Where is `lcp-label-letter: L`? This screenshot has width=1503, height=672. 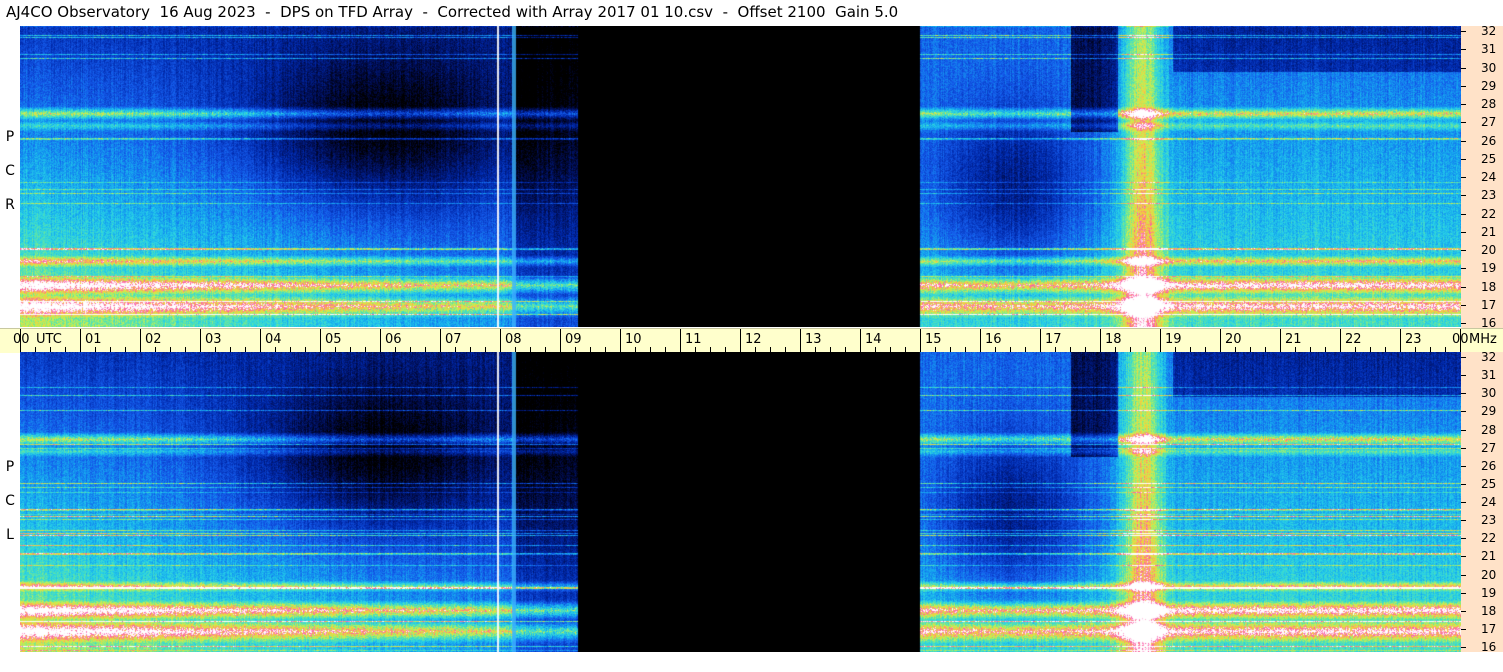
lcp-label-letter: L is located at coordinates (10, 535).